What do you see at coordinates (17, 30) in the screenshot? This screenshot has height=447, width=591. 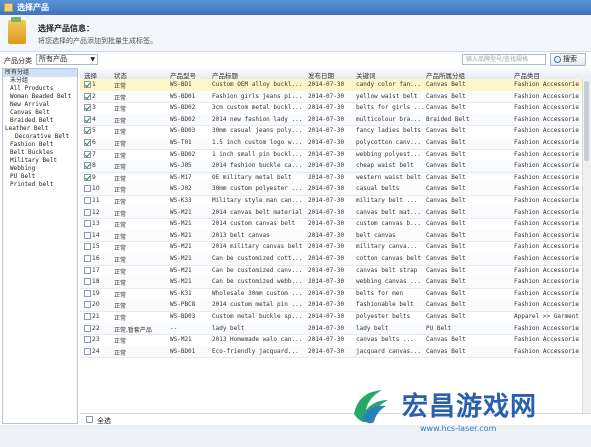 I see `folder-icon` at bounding box center [17, 30].